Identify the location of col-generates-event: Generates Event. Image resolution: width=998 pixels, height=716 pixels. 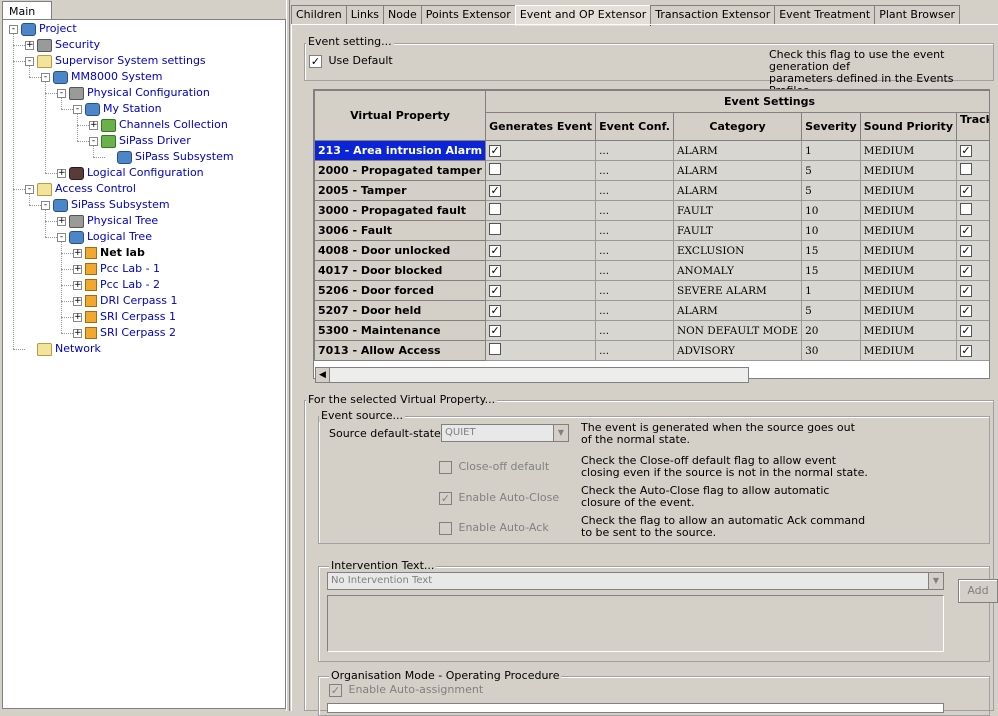
(541, 126).